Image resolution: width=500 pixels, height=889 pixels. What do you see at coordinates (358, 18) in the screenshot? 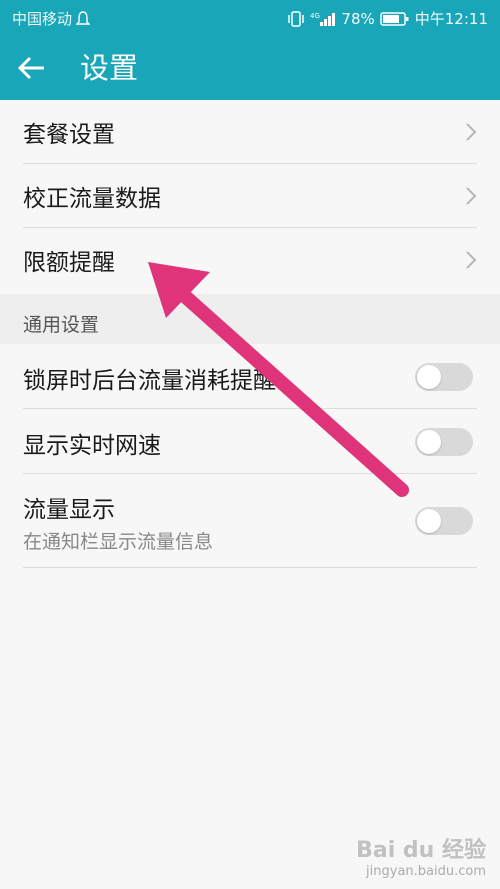
I see `battery-percent: 78%` at bounding box center [358, 18].